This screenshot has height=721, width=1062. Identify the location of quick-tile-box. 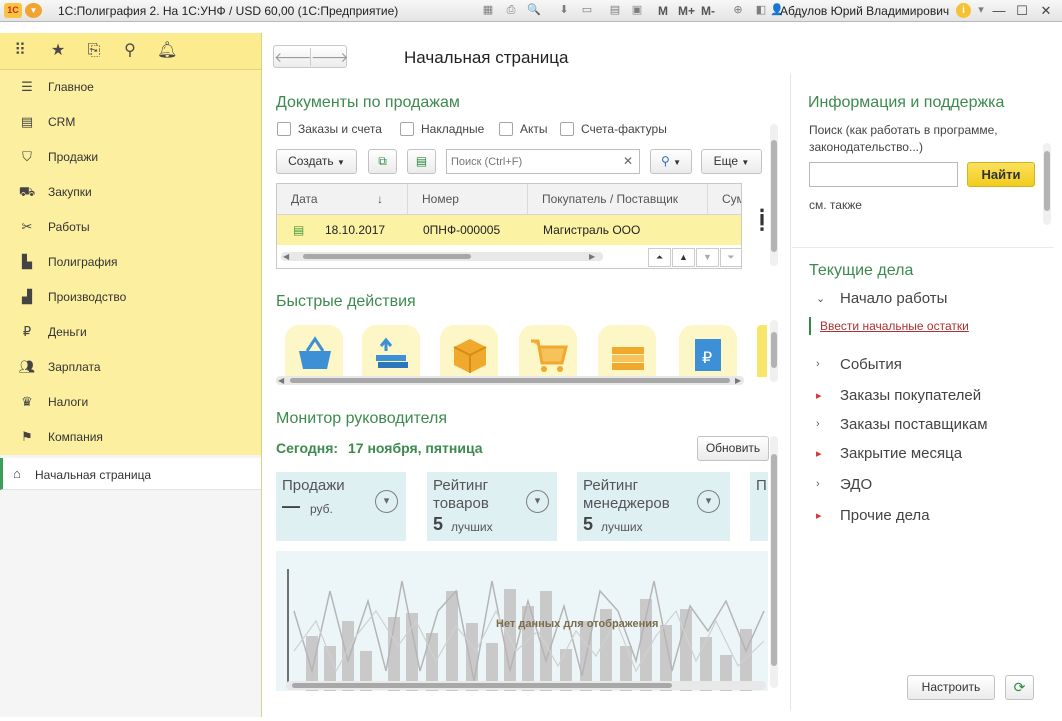
(469, 351).